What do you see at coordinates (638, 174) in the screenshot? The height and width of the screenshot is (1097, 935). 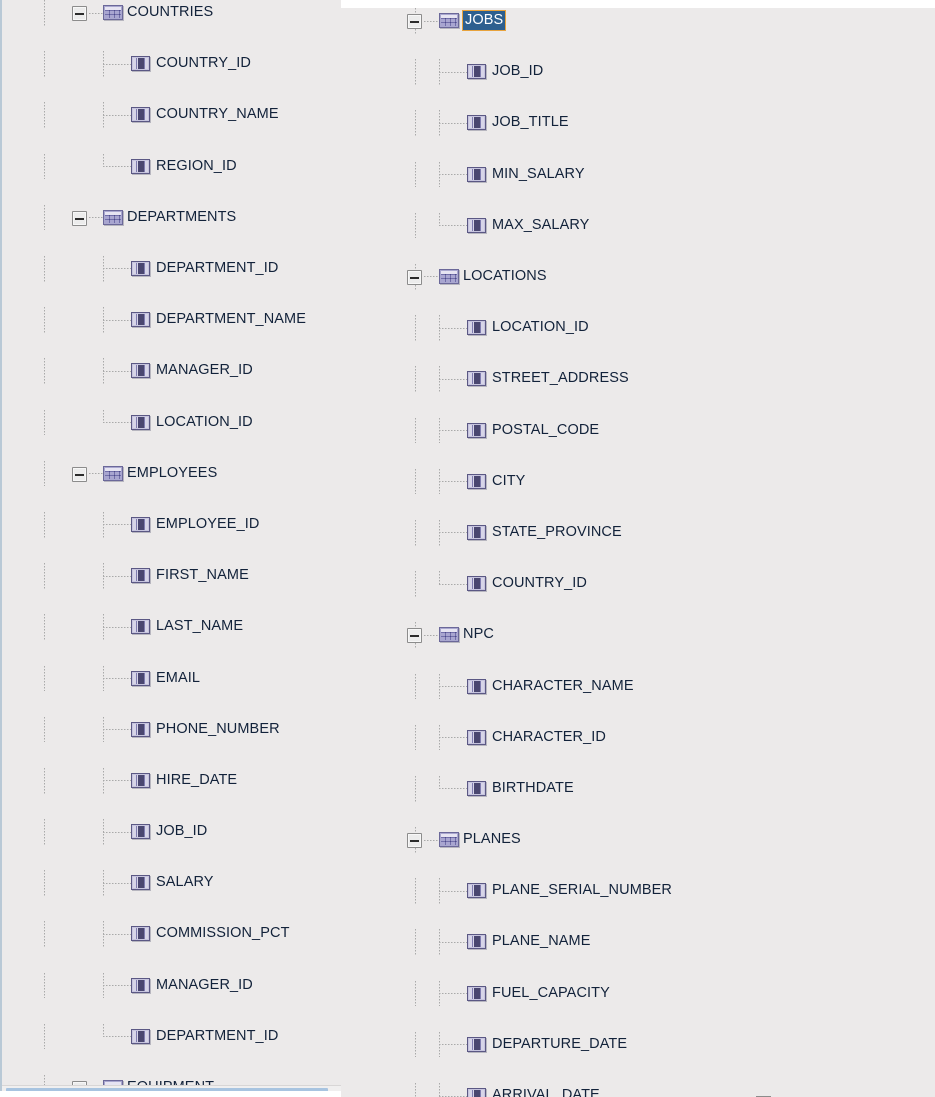 I see `tree-node-column: MIN_SALARY` at bounding box center [638, 174].